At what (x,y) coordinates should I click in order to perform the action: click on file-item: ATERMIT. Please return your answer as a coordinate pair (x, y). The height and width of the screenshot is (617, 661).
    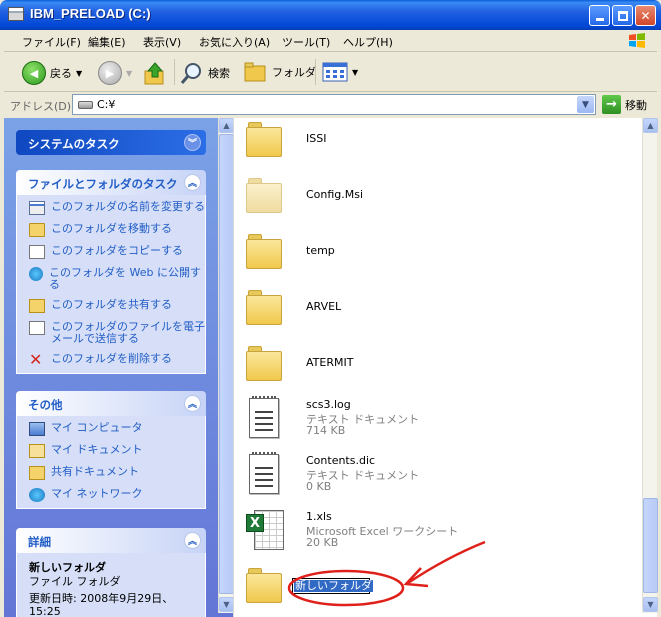
    Looking at the image, I should click on (396, 366).